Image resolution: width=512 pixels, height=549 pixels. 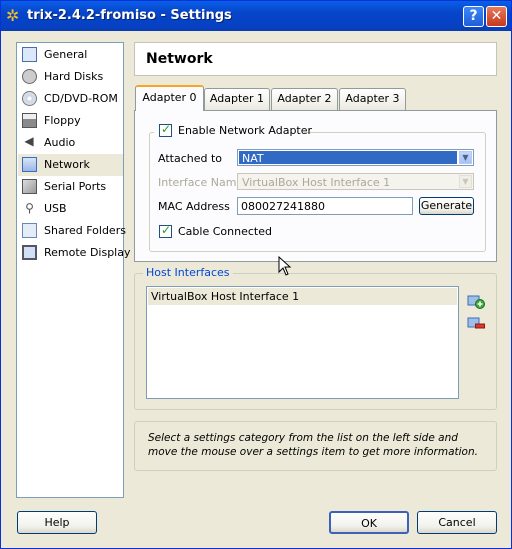 What do you see at coordinates (70, 209) in the screenshot?
I see `category-usb: ⚲ USB` at bounding box center [70, 209].